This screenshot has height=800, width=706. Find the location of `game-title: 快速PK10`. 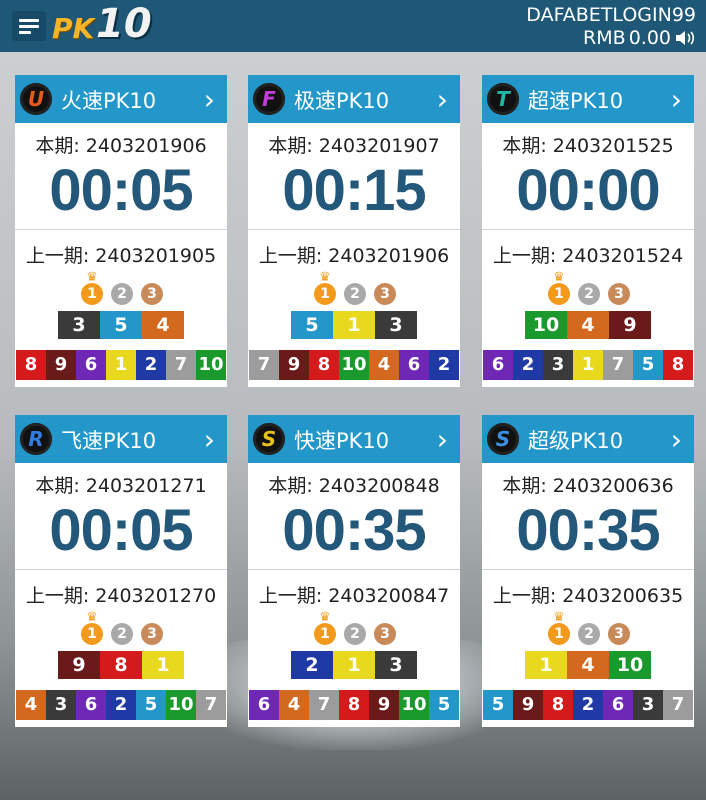

game-title: 快速PK10 is located at coordinates (342, 441).